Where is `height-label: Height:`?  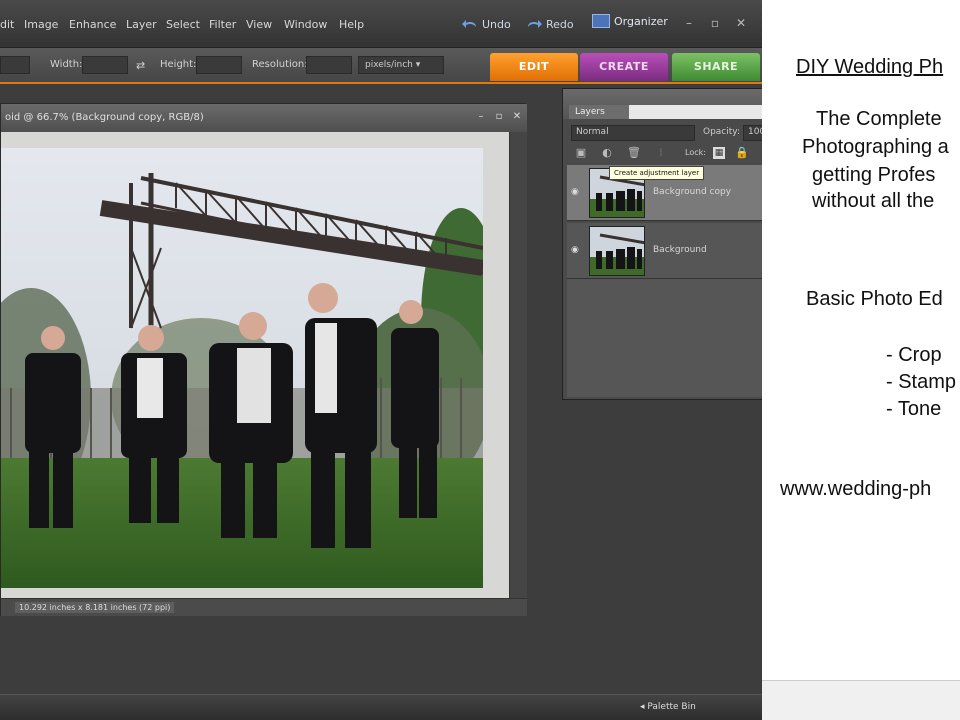 height-label: Height: is located at coordinates (178, 64).